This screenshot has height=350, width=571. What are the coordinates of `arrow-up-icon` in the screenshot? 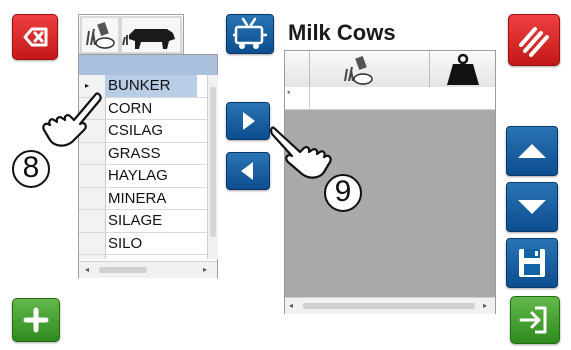 It's located at (532, 151).